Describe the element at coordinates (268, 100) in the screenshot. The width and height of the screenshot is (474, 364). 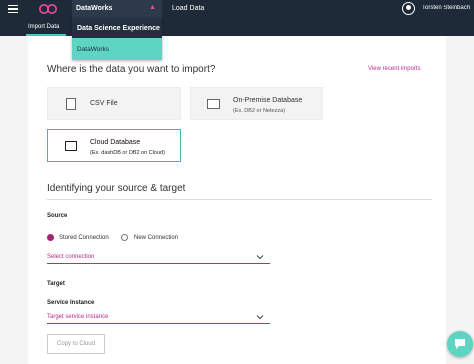
I see `card-title: On-Premise Database` at that location.